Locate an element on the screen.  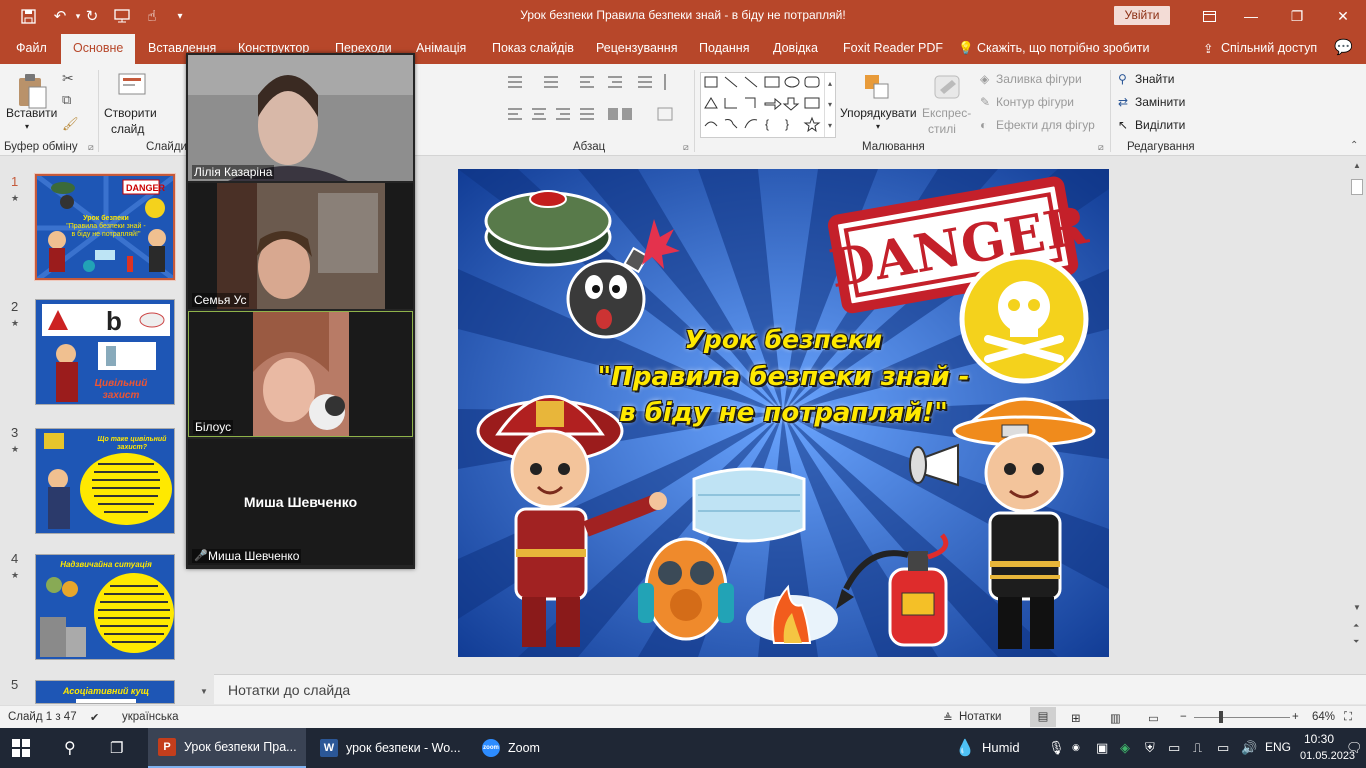
paragraph-launcher-icon: ⧄ is located at coordinates (686, 147).